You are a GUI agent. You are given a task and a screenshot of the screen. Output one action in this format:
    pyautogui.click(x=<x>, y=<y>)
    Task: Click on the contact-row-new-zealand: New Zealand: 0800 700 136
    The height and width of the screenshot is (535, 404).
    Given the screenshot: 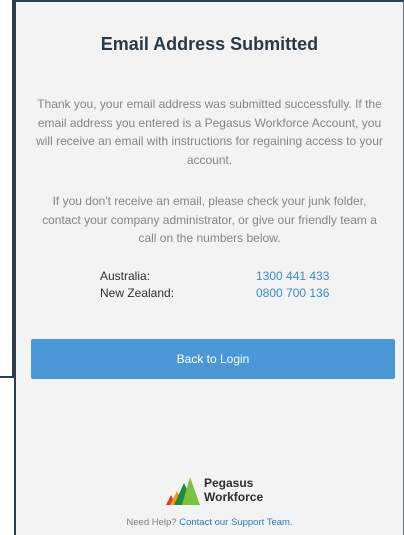 What is the action you would take?
    pyautogui.click(x=209, y=293)
    